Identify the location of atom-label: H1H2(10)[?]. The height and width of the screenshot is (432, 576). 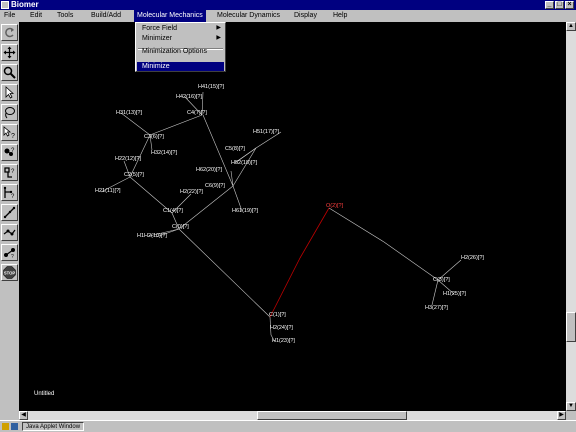
(152, 236).